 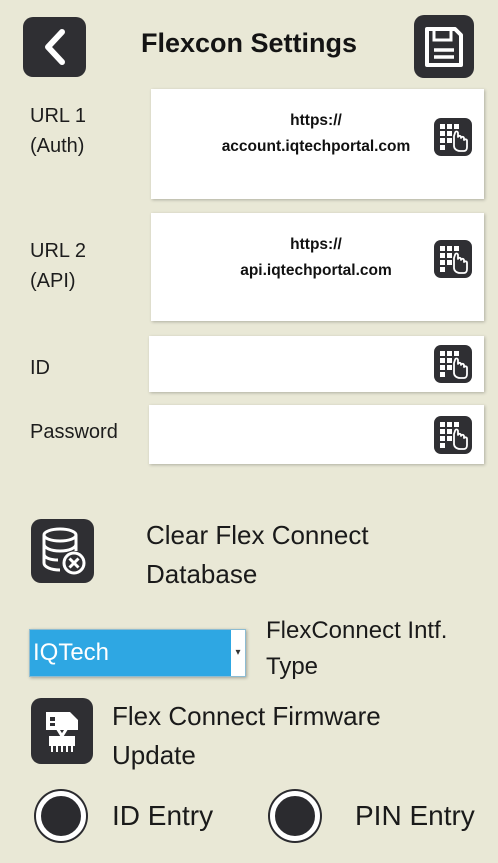 I want to click on clear-database-button, so click(x=62, y=551).